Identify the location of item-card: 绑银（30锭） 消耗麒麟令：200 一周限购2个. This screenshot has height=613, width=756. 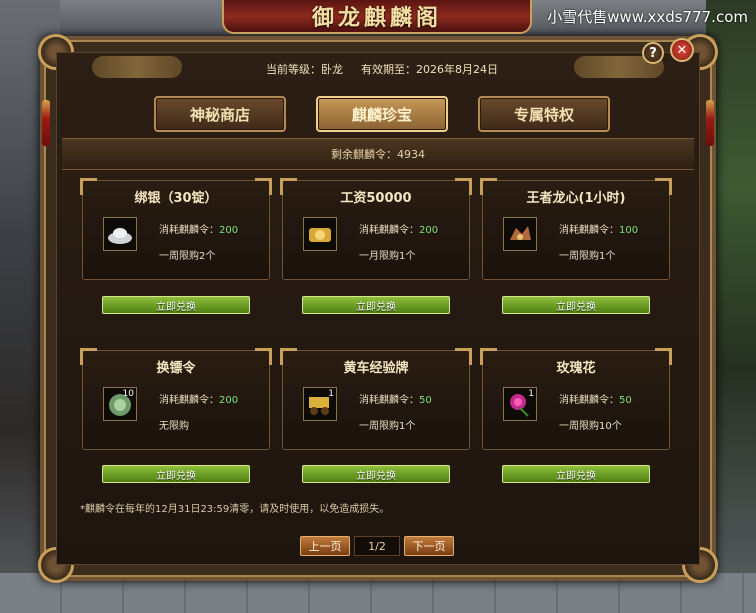
(176, 229).